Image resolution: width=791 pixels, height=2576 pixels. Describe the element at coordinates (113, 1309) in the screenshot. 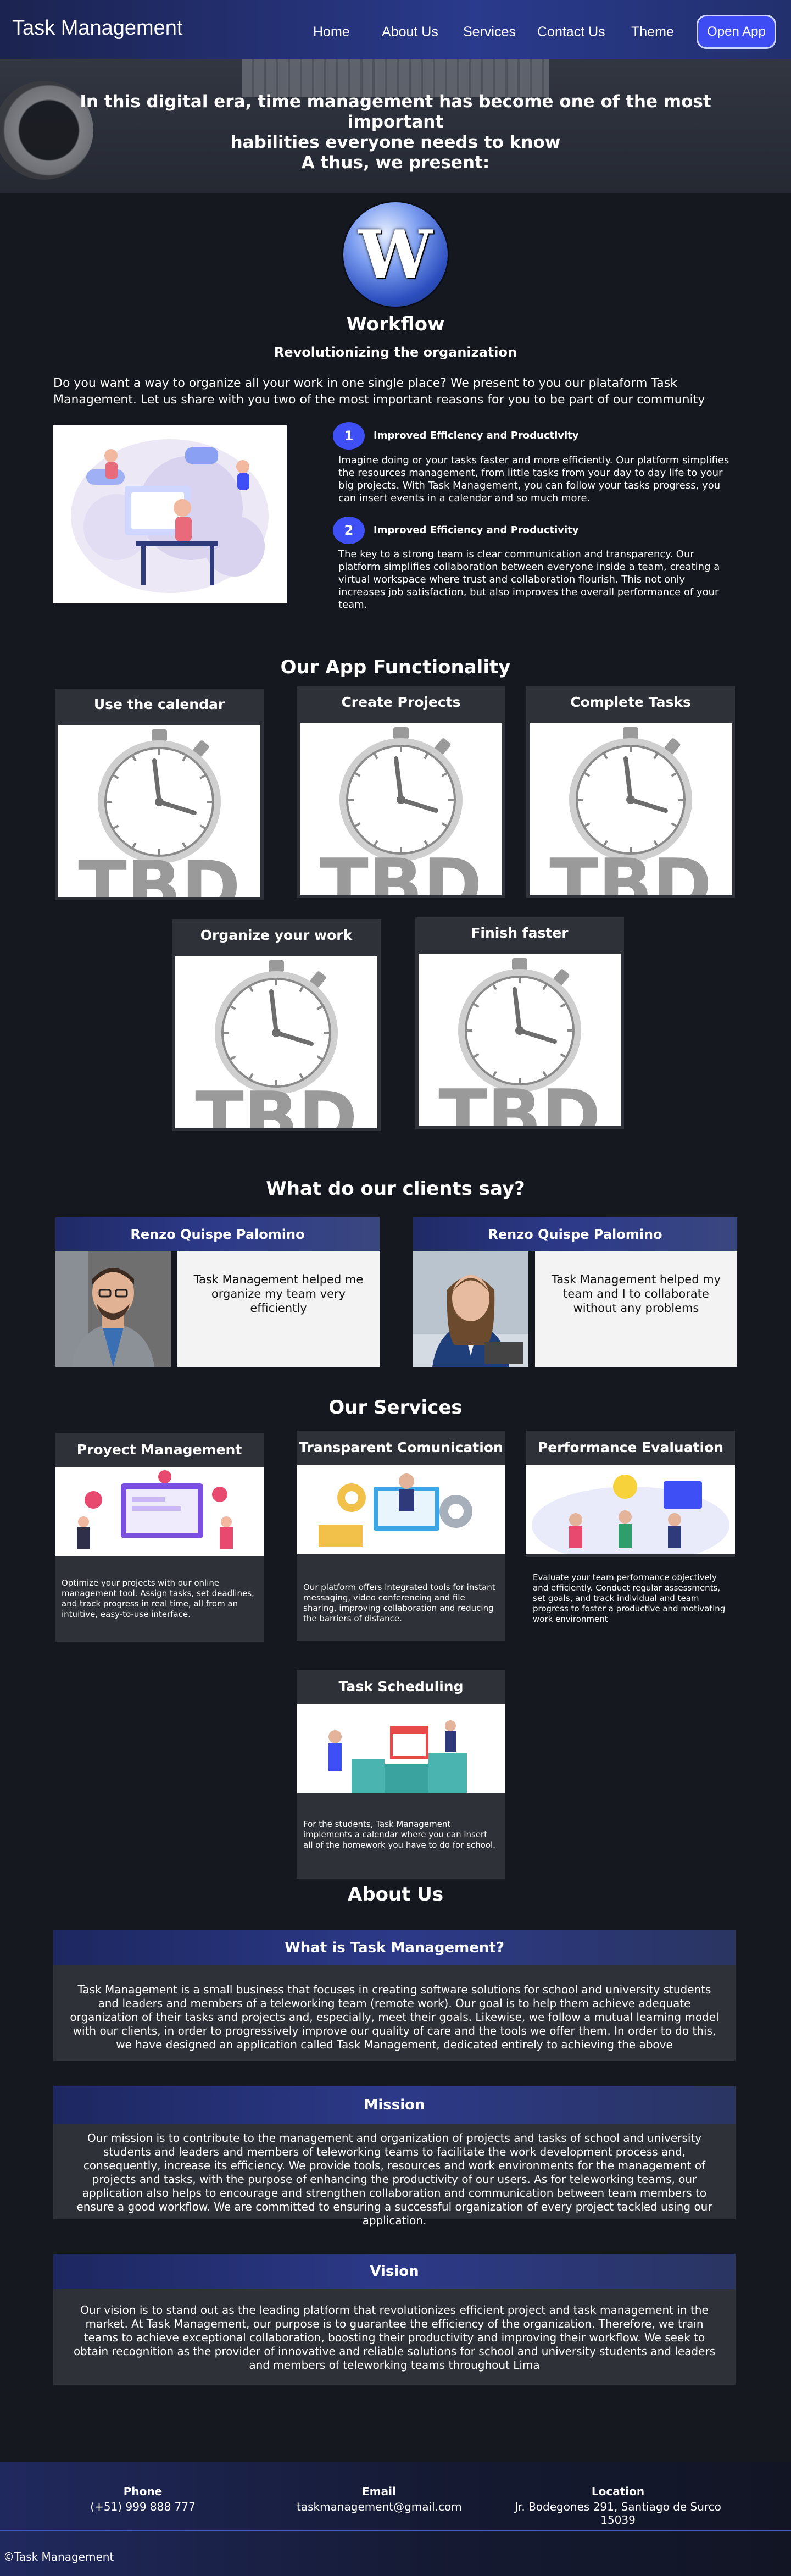

I see `client-photo-man` at that location.